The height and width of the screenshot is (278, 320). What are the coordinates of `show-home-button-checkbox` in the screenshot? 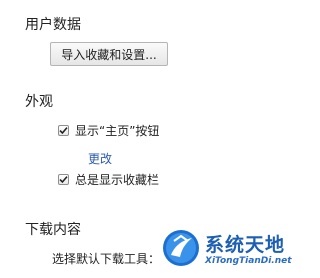 It's located at (63, 130).